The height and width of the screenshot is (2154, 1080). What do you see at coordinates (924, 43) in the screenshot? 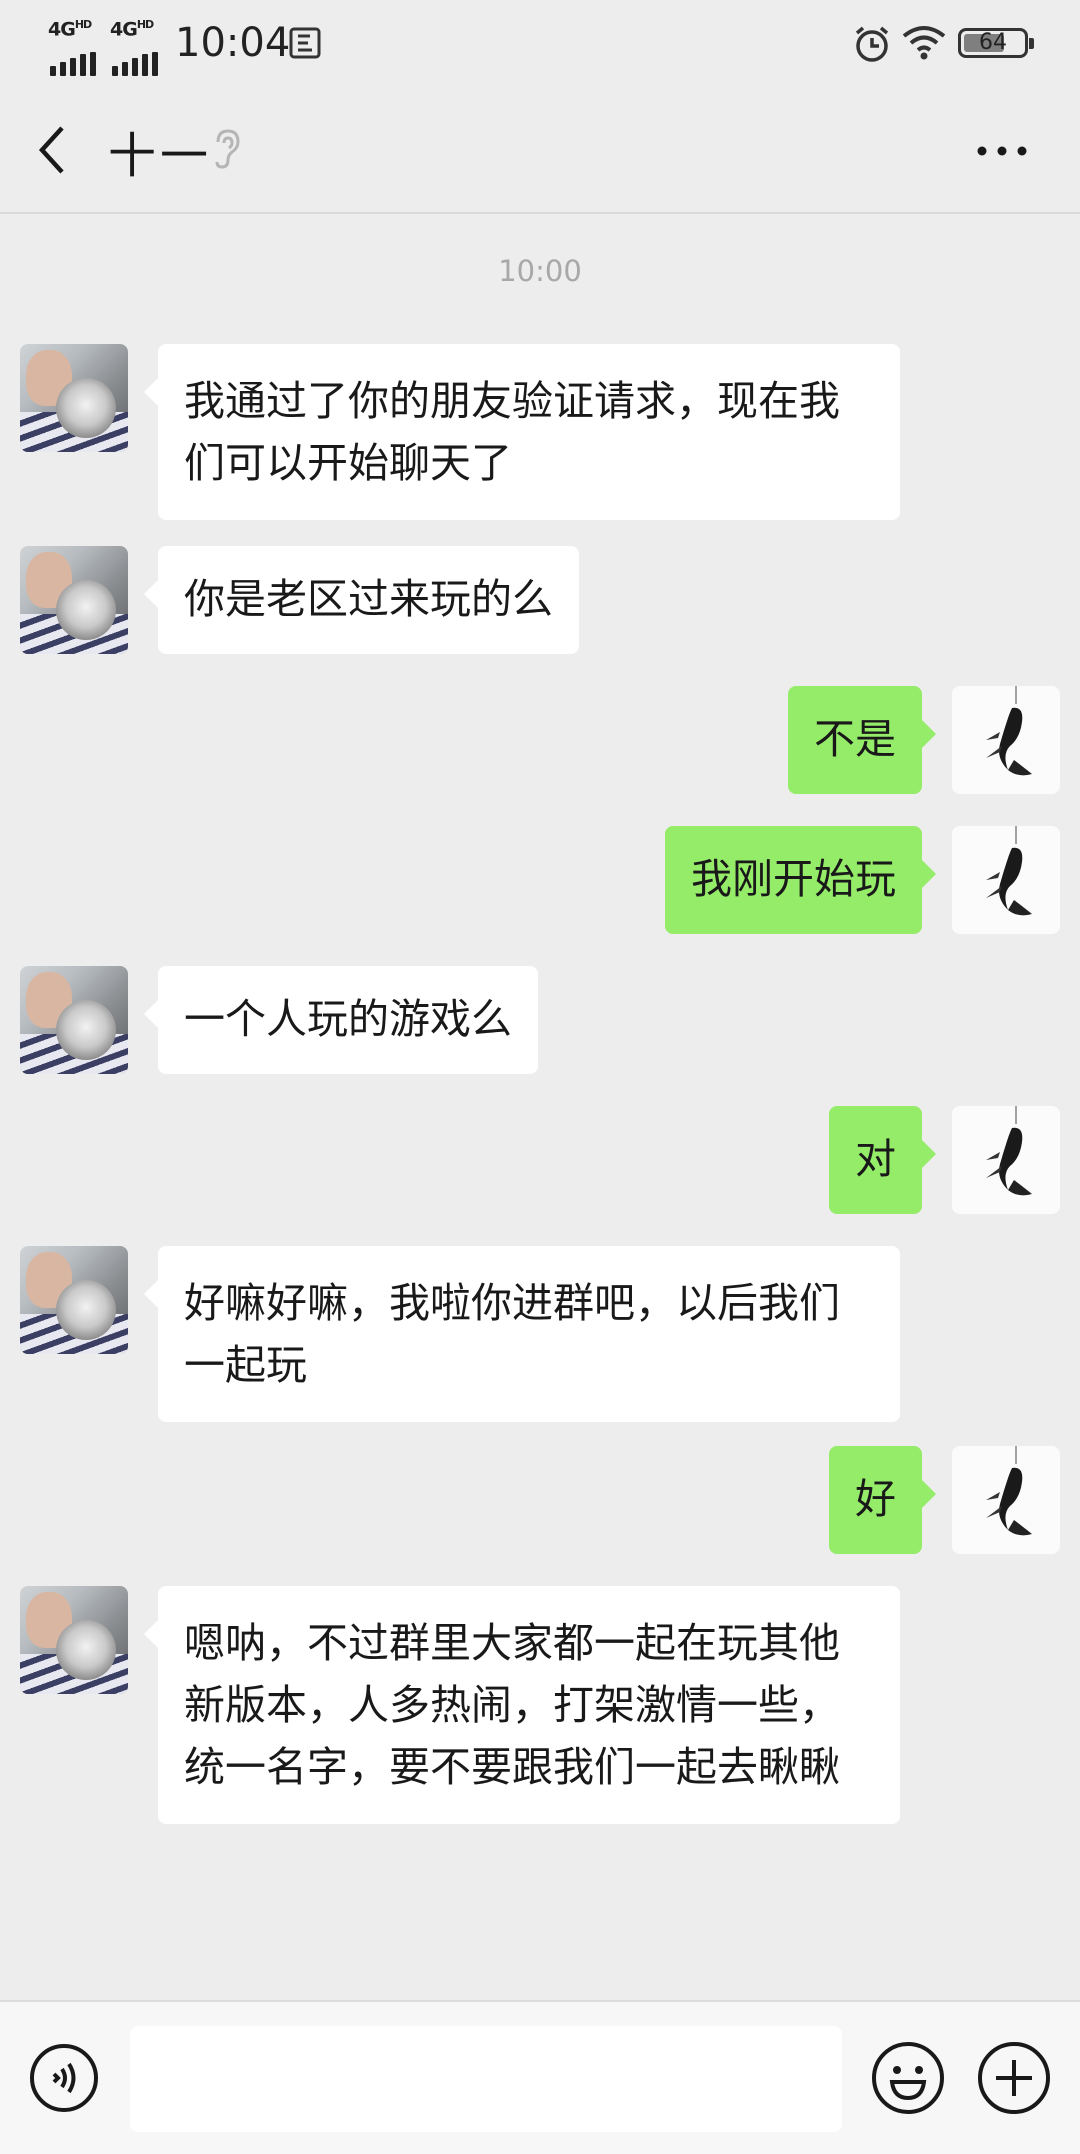
I see `wifi-icon` at bounding box center [924, 43].